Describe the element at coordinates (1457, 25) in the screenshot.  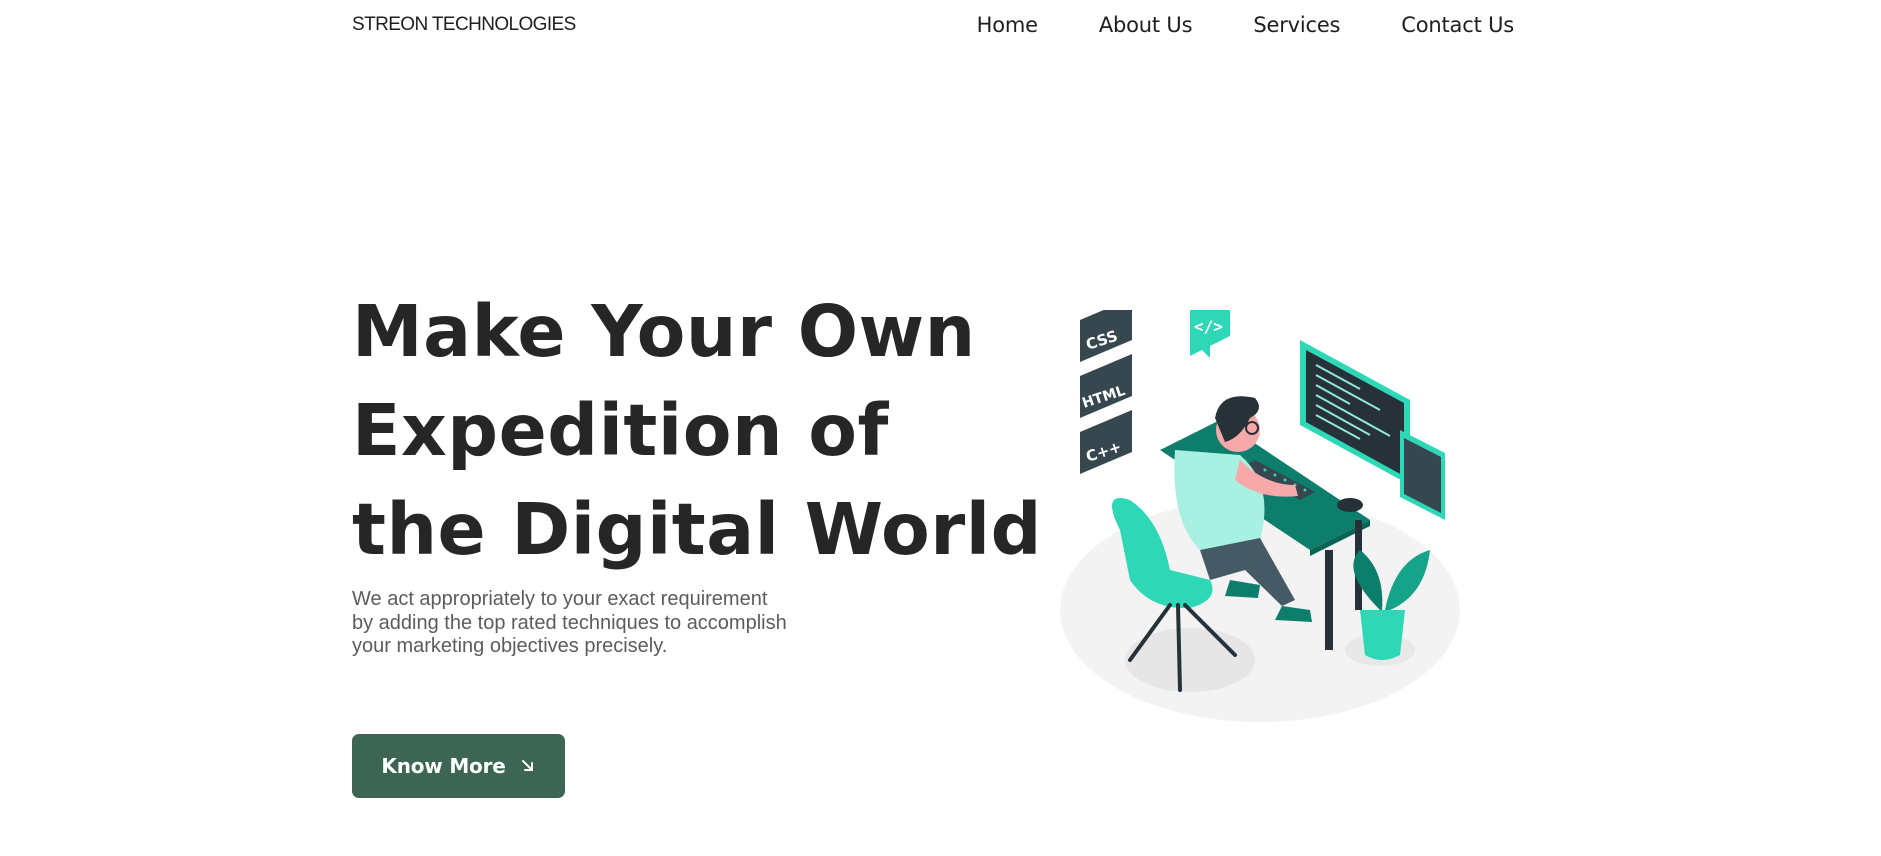
I see `nav-contact-link: Contact Us` at that location.